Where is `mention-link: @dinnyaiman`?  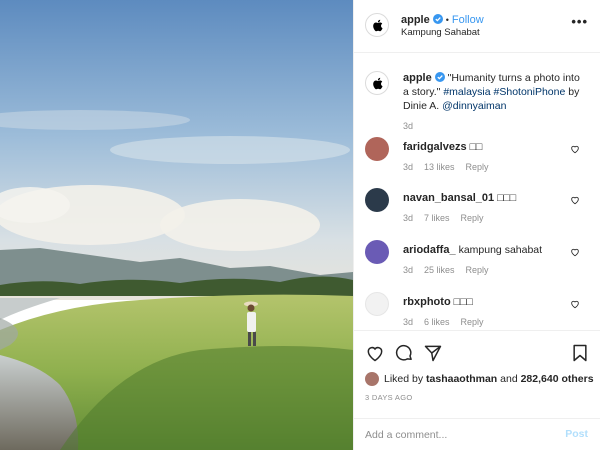 mention-link: @dinnyaiman is located at coordinates (474, 106).